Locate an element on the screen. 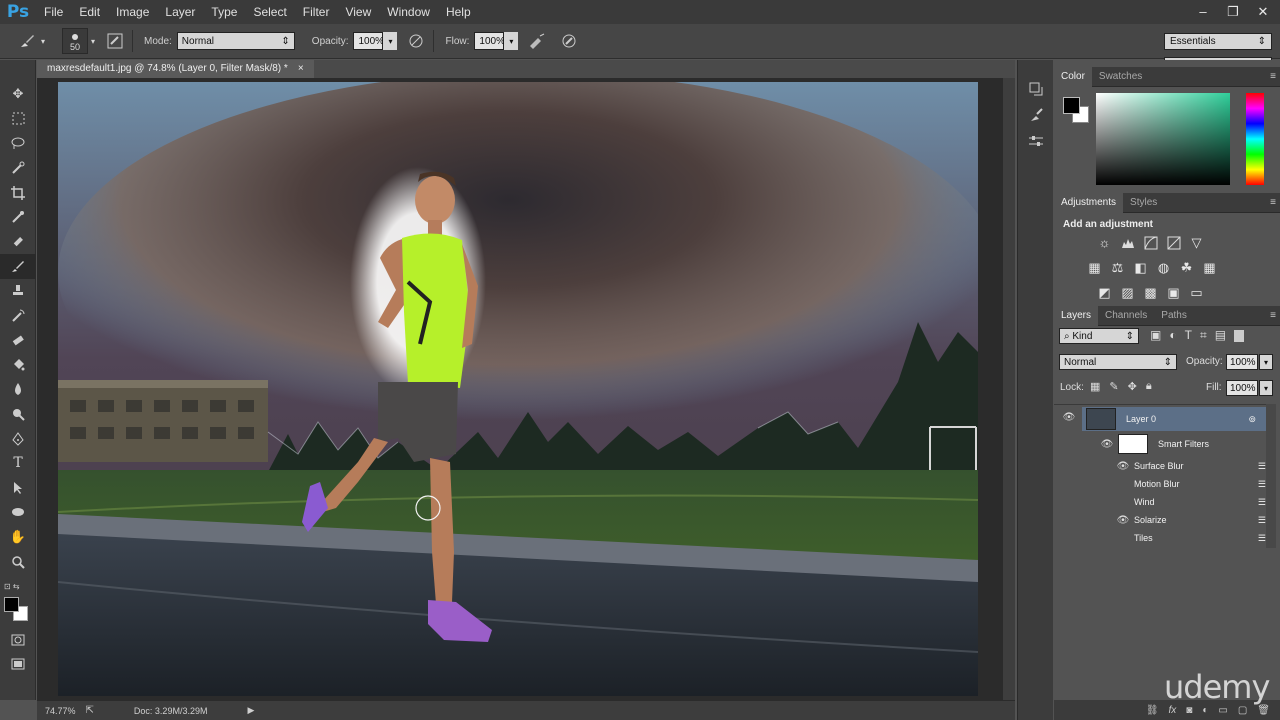  type-tool-icon: T is located at coordinates (18, 463).